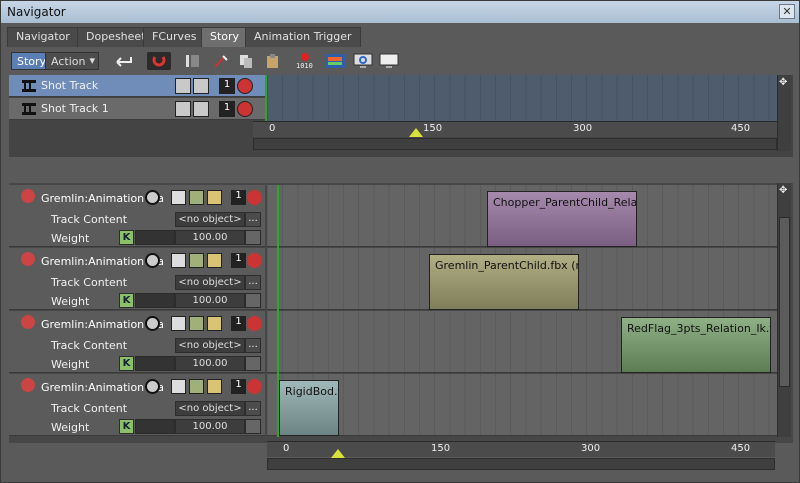 The image size is (800, 483). Describe the element at coordinates (221, 61) in the screenshot. I see `razor-icon` at that location.